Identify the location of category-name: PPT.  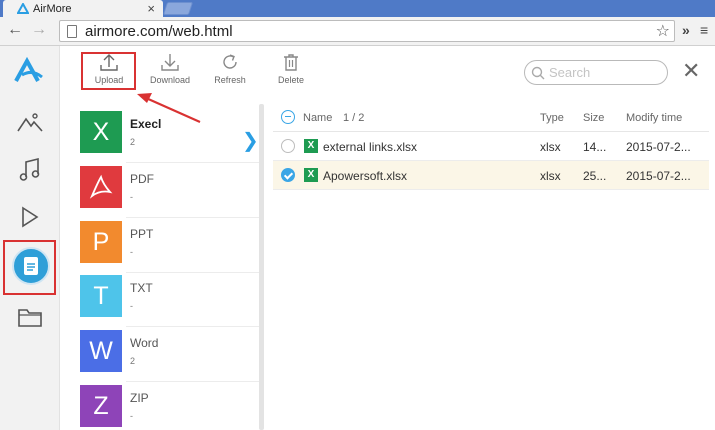
(142, 234).